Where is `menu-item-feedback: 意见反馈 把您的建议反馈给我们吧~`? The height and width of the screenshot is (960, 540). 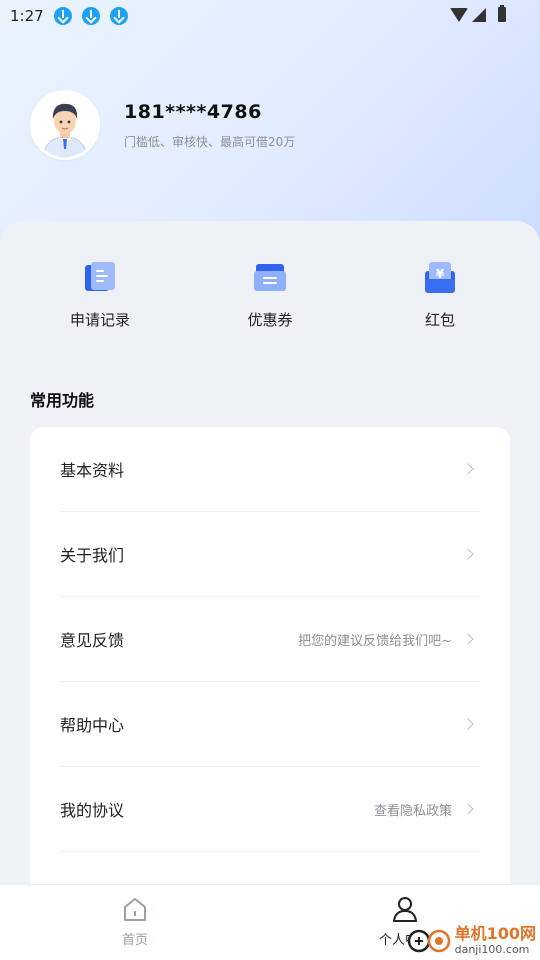 menu-item-feedback: 意见反馈 把您的建议反馈给我们吧~ is located at coordinates (270, 639).